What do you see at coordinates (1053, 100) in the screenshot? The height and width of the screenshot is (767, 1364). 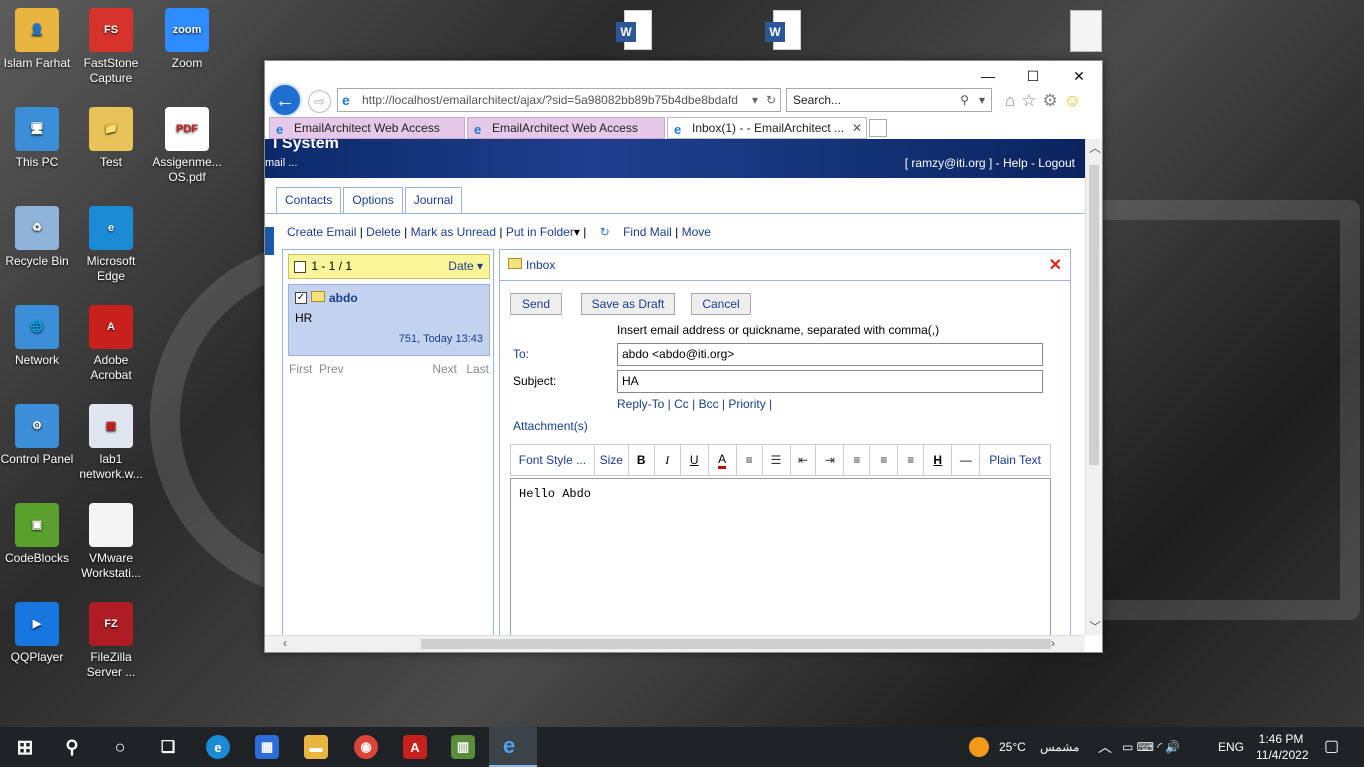 I see `gear-icon: ⚙` at bounding box center [1053, 100].